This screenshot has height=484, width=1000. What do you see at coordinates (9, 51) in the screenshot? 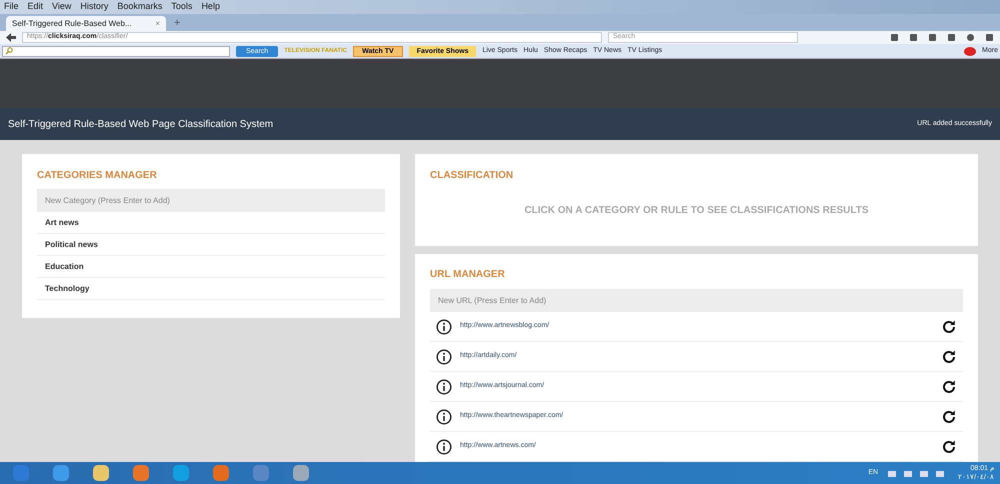
I see `search-icon` at bounding box center [9, 51].